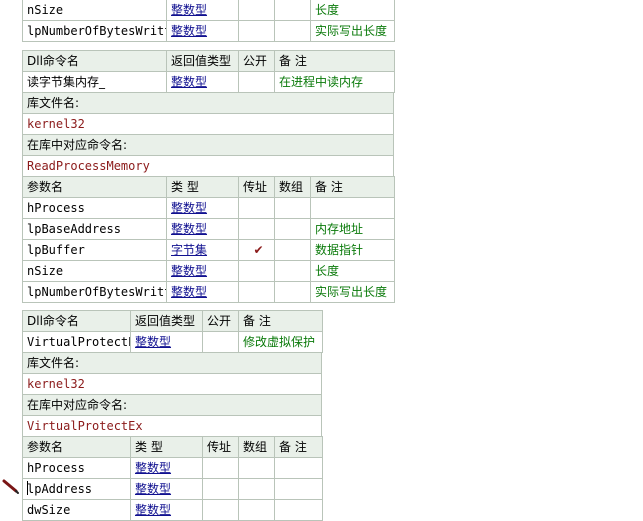  I want to click on check-icon: ✔, so click(256, 250).